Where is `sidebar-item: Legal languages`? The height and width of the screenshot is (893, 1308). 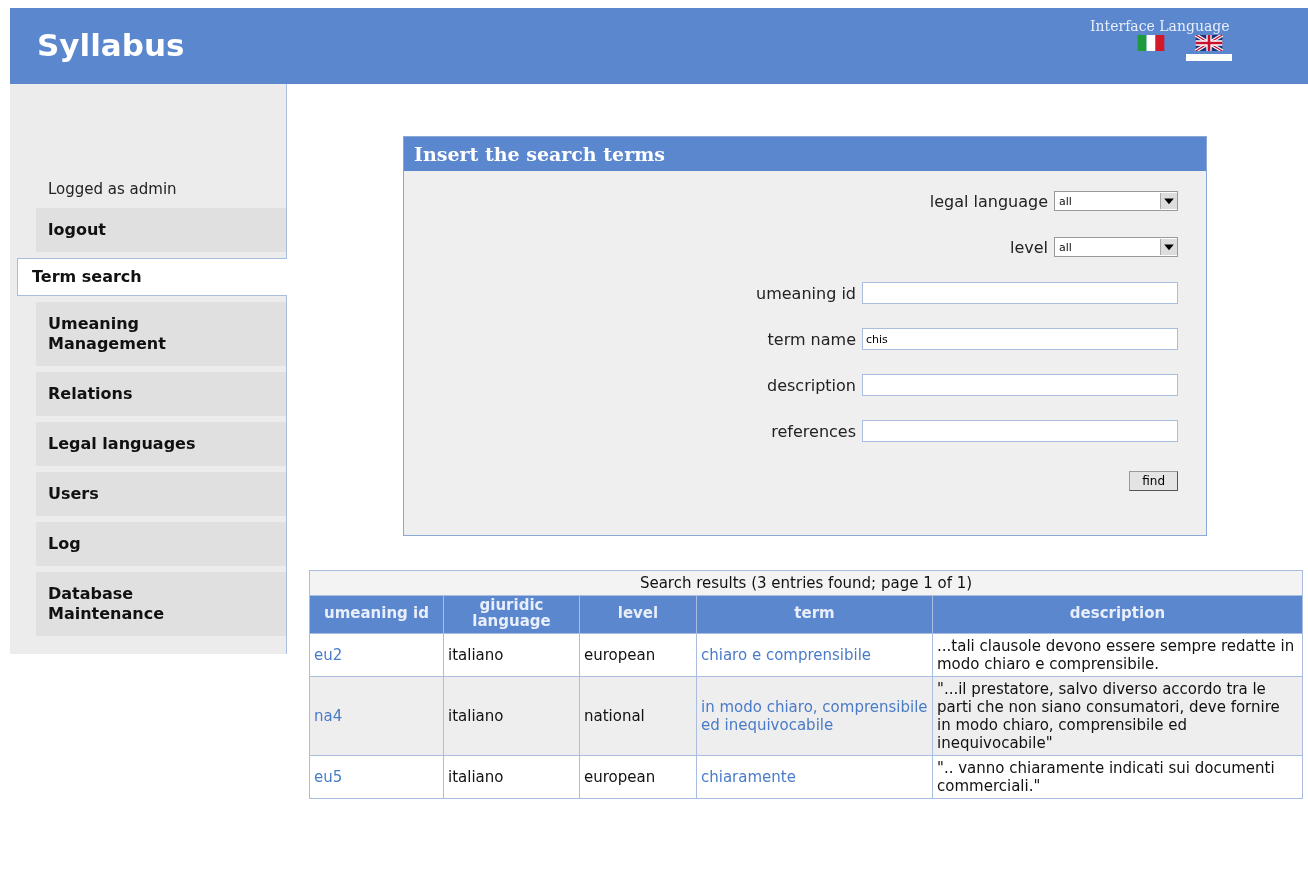
sidebar-item: Legal languages is located at coordinates (161, 444).